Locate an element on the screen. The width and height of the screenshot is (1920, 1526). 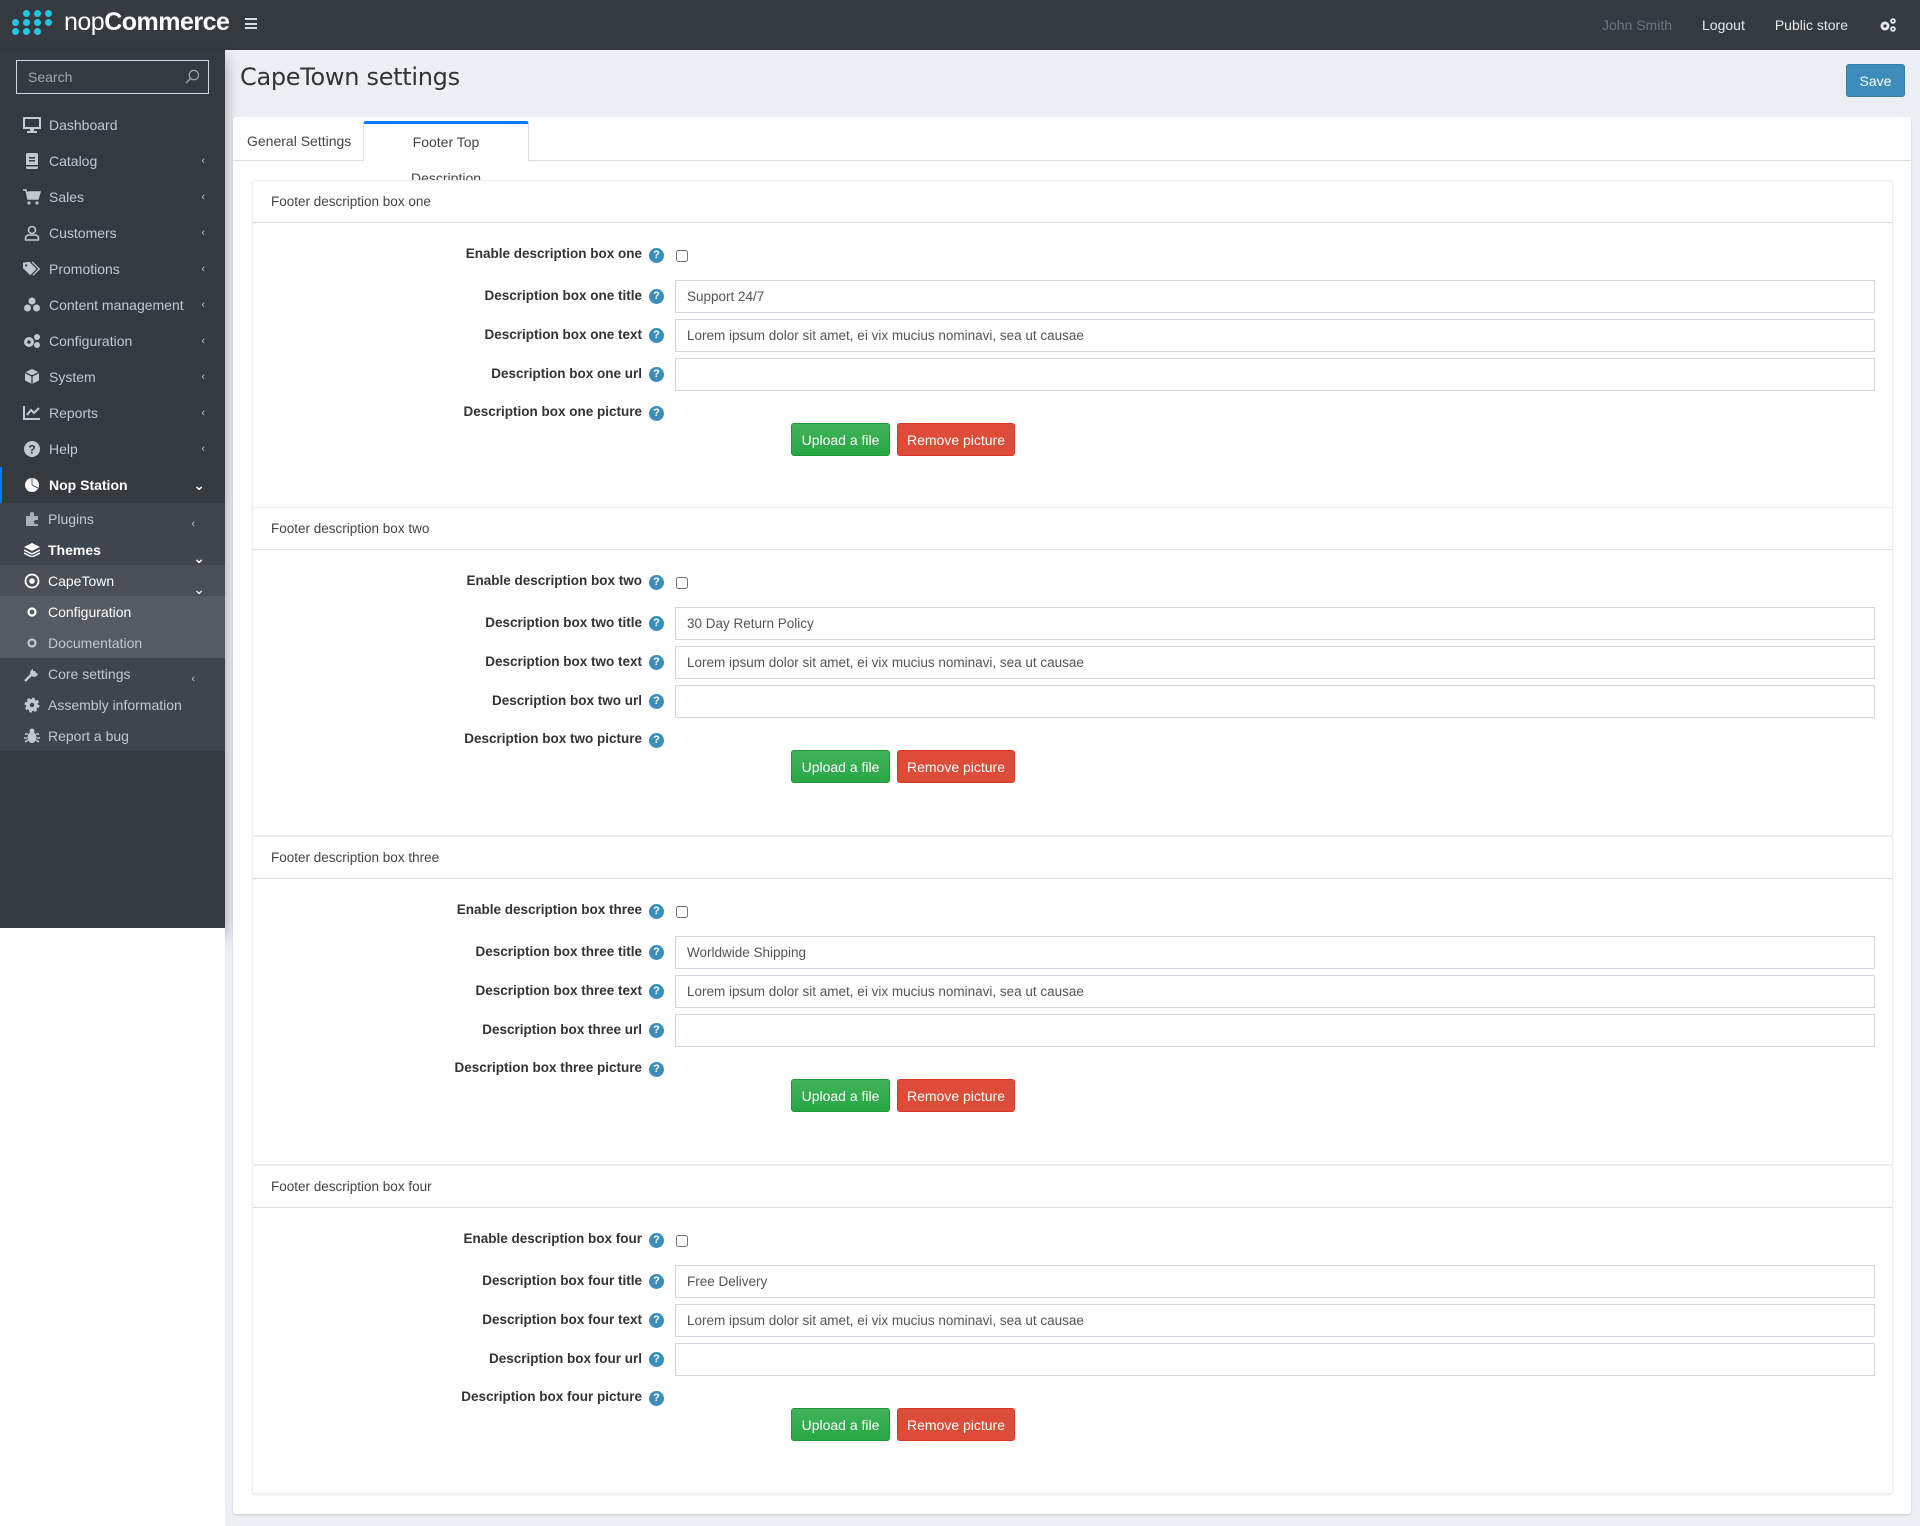
title-label: Description box four title is located at coordinates (562, 1280).